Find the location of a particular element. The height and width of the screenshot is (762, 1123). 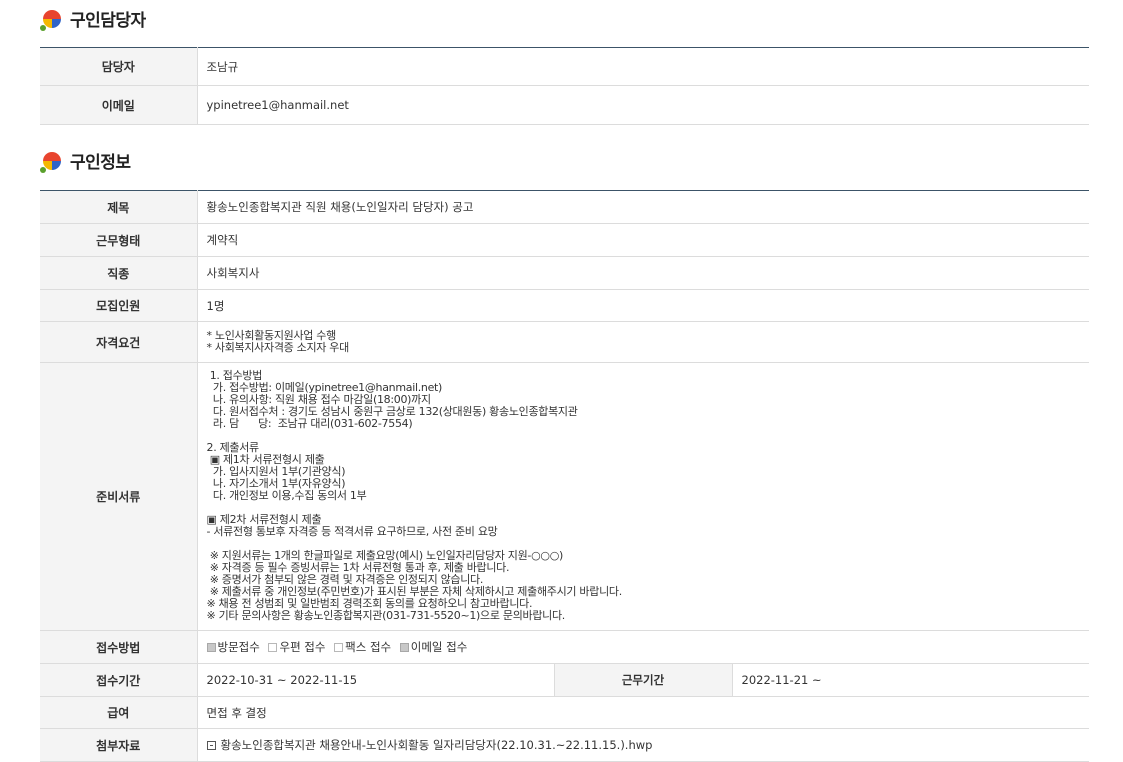

documents-line: 다. 개인정보 이용,수집 동의서 1부 is located at coordinates (286, 495).